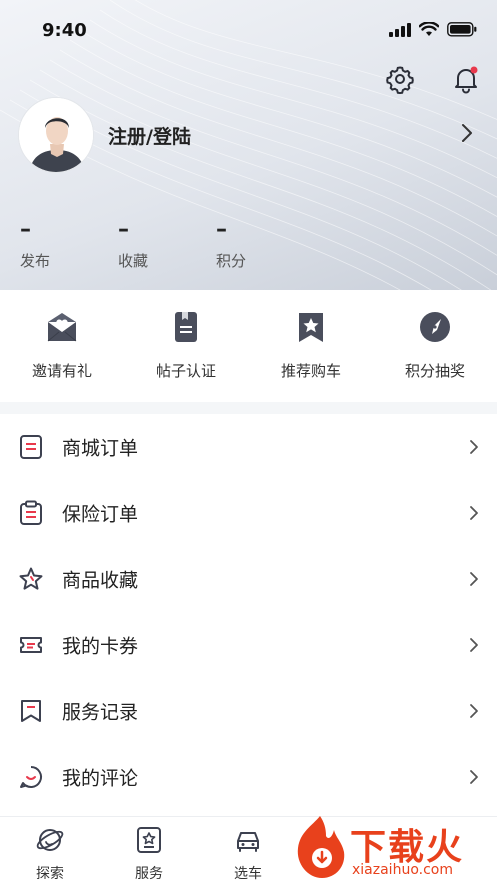  Describe the element at coordinates (400, 29) in the screenshot. I see `signal-icon` at that location.